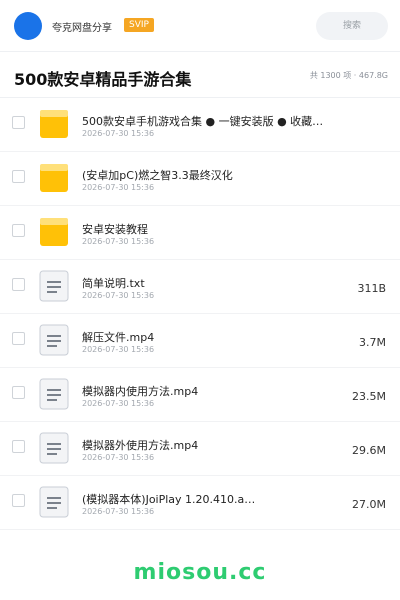 This screenshot has height=600, width=400. What do you see at coordinates (369, 504) in the screenshot?
I see `item-size: 27.0M` at bounding box center [369, 504].